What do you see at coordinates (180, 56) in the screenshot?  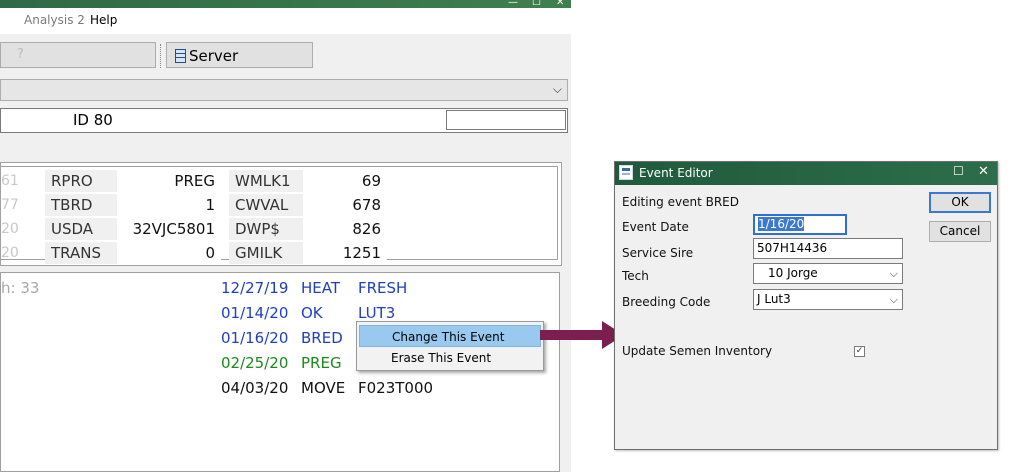 I see `server-icon` at bounding box center [180, 56].